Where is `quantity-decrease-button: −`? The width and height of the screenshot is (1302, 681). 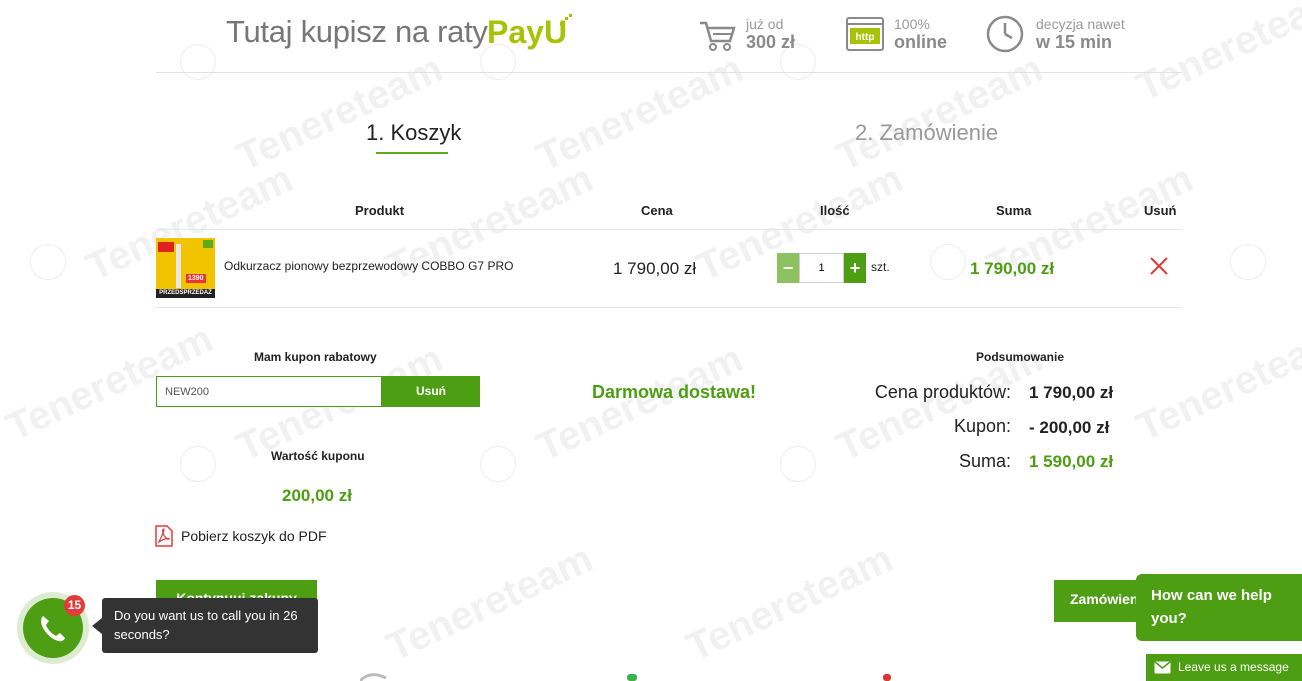
quantity-decrease-button: − is located at coordinates (788, 268).